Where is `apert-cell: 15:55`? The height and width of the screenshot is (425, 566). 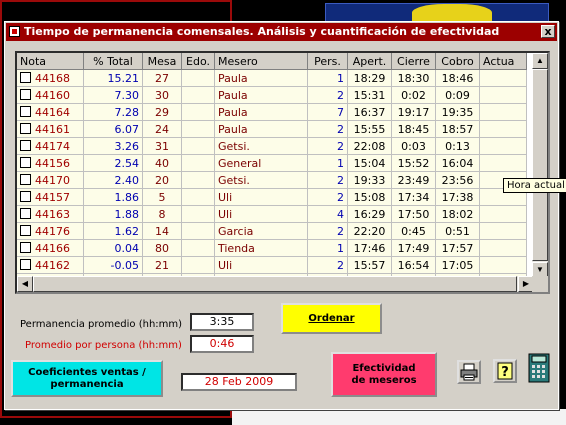 apert-cell: 15:55 is located at coordinates (369, 129).